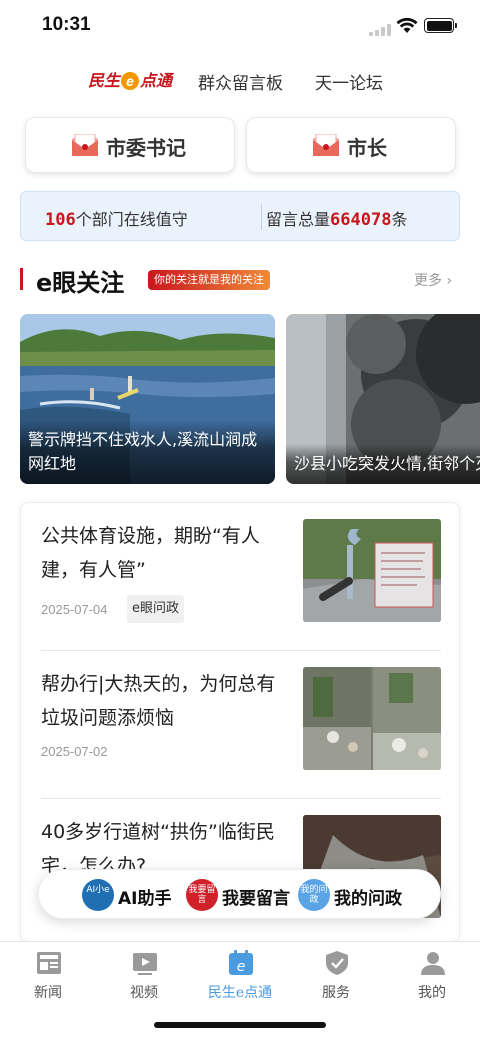 This screenshot has height=1039, width=480. Describe the element at coordinates (449, 281) in the screenshot. I see `chevron-right-icon: ›` at that location.